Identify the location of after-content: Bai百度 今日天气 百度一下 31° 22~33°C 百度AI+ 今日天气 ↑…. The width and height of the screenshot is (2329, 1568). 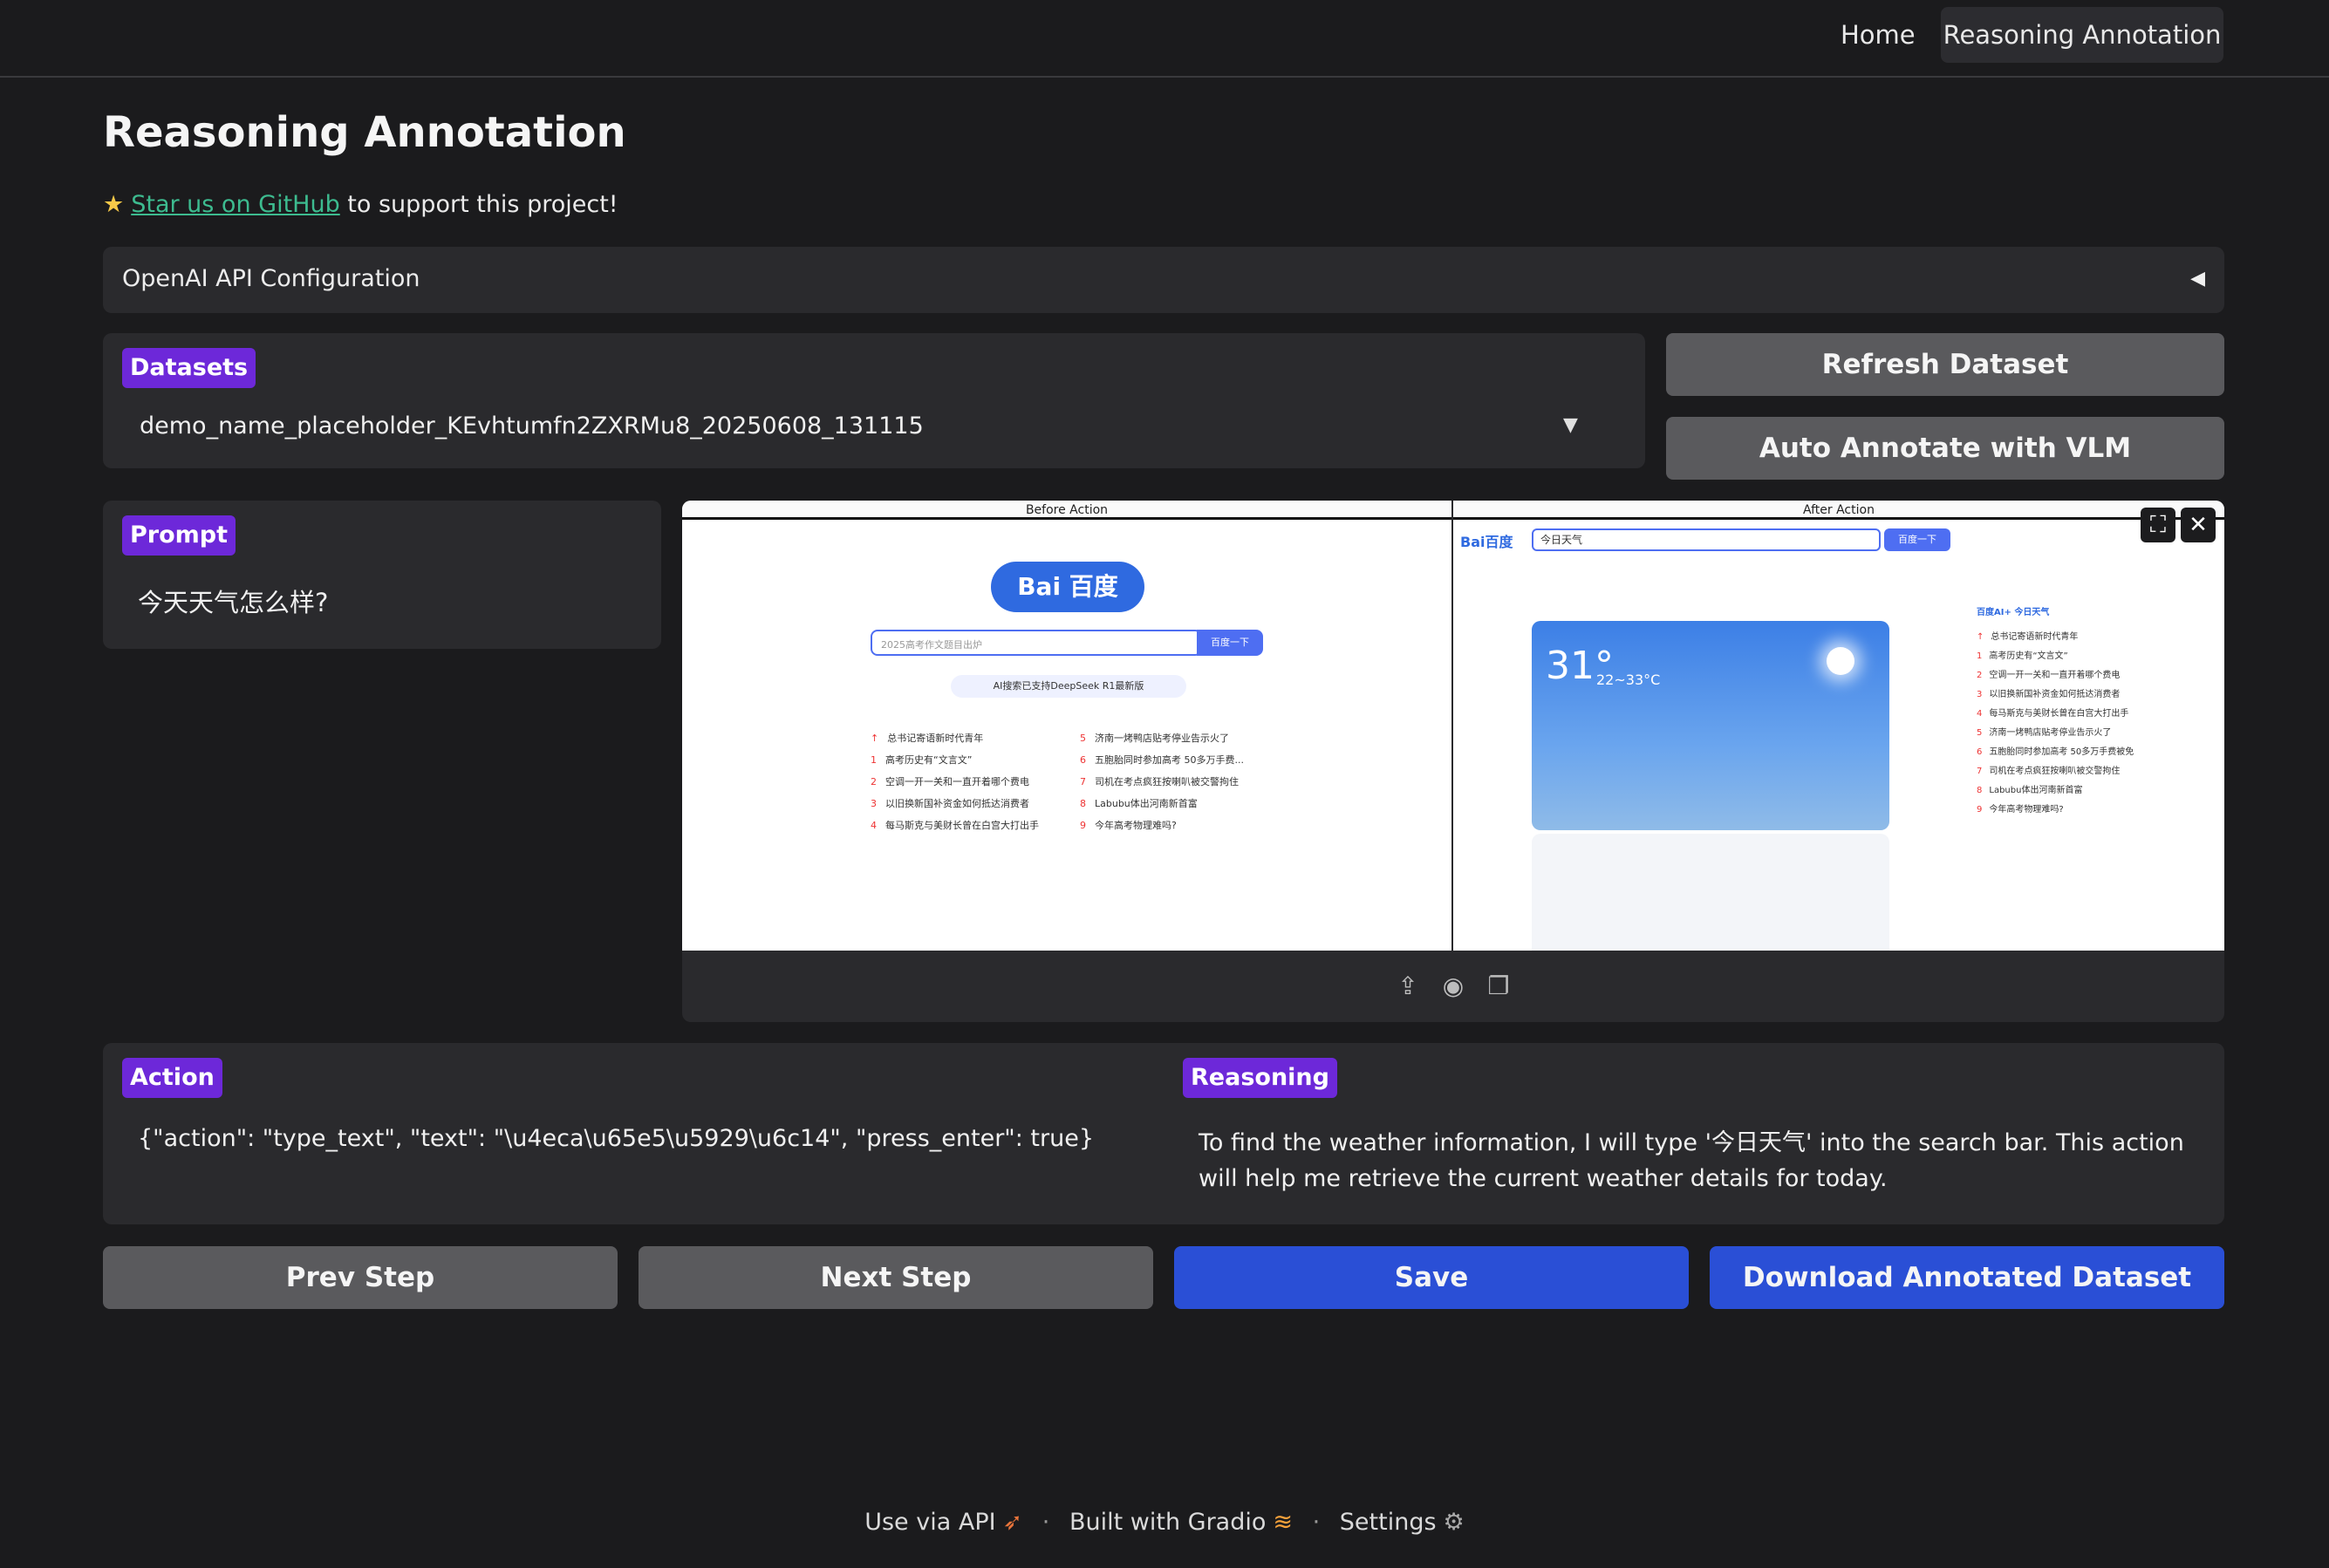
(1838, 735).